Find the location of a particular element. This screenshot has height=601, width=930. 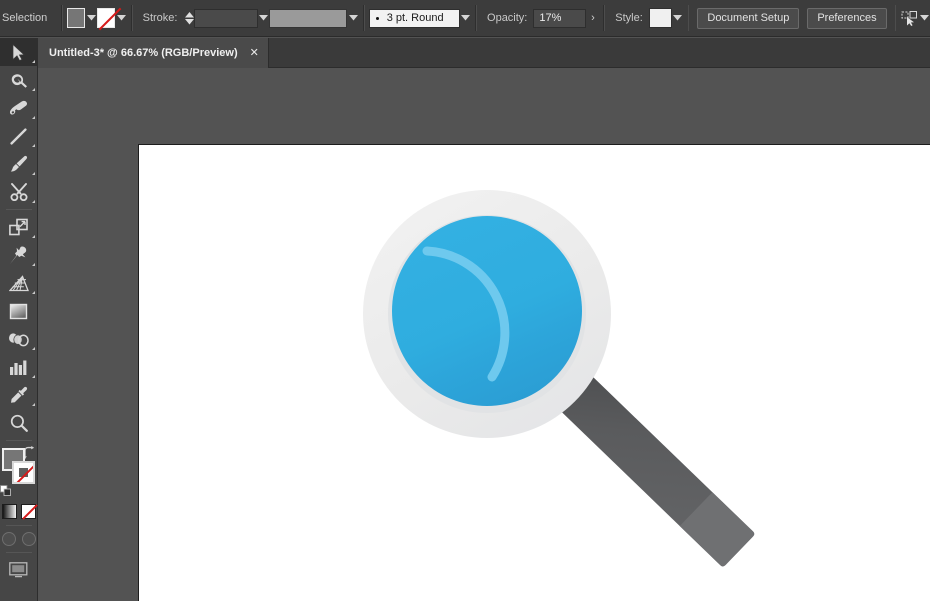

opacity-label: Opacity: is located at coordinates (507, 18).